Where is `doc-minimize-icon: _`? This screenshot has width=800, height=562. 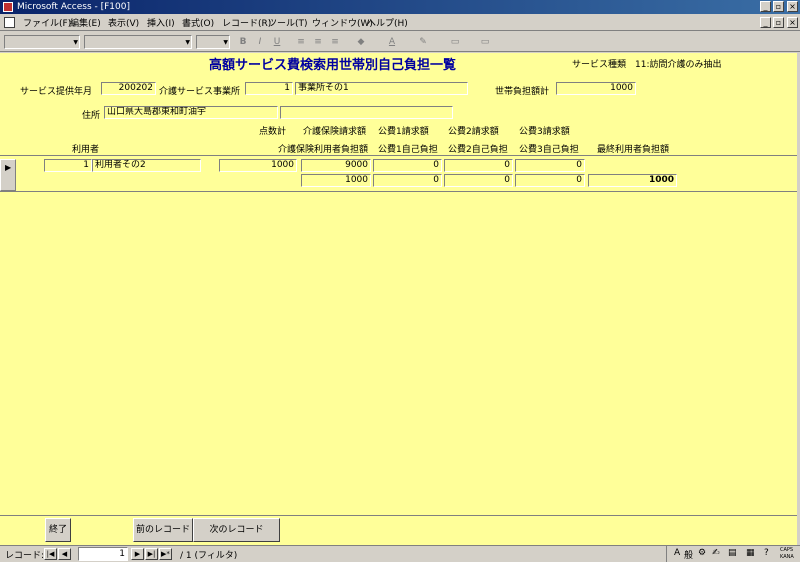 doc-minimize-icon: _ is located at coordinates (765, 22).